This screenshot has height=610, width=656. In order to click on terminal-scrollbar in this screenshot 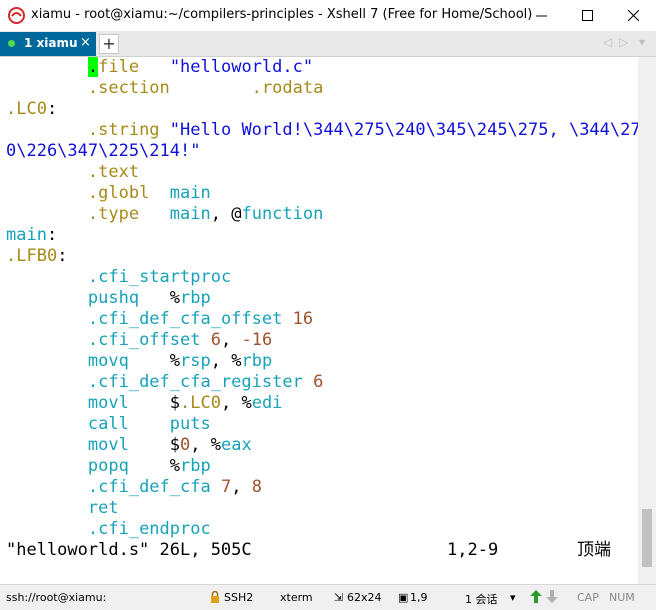, I will do `click(647, 320)`.